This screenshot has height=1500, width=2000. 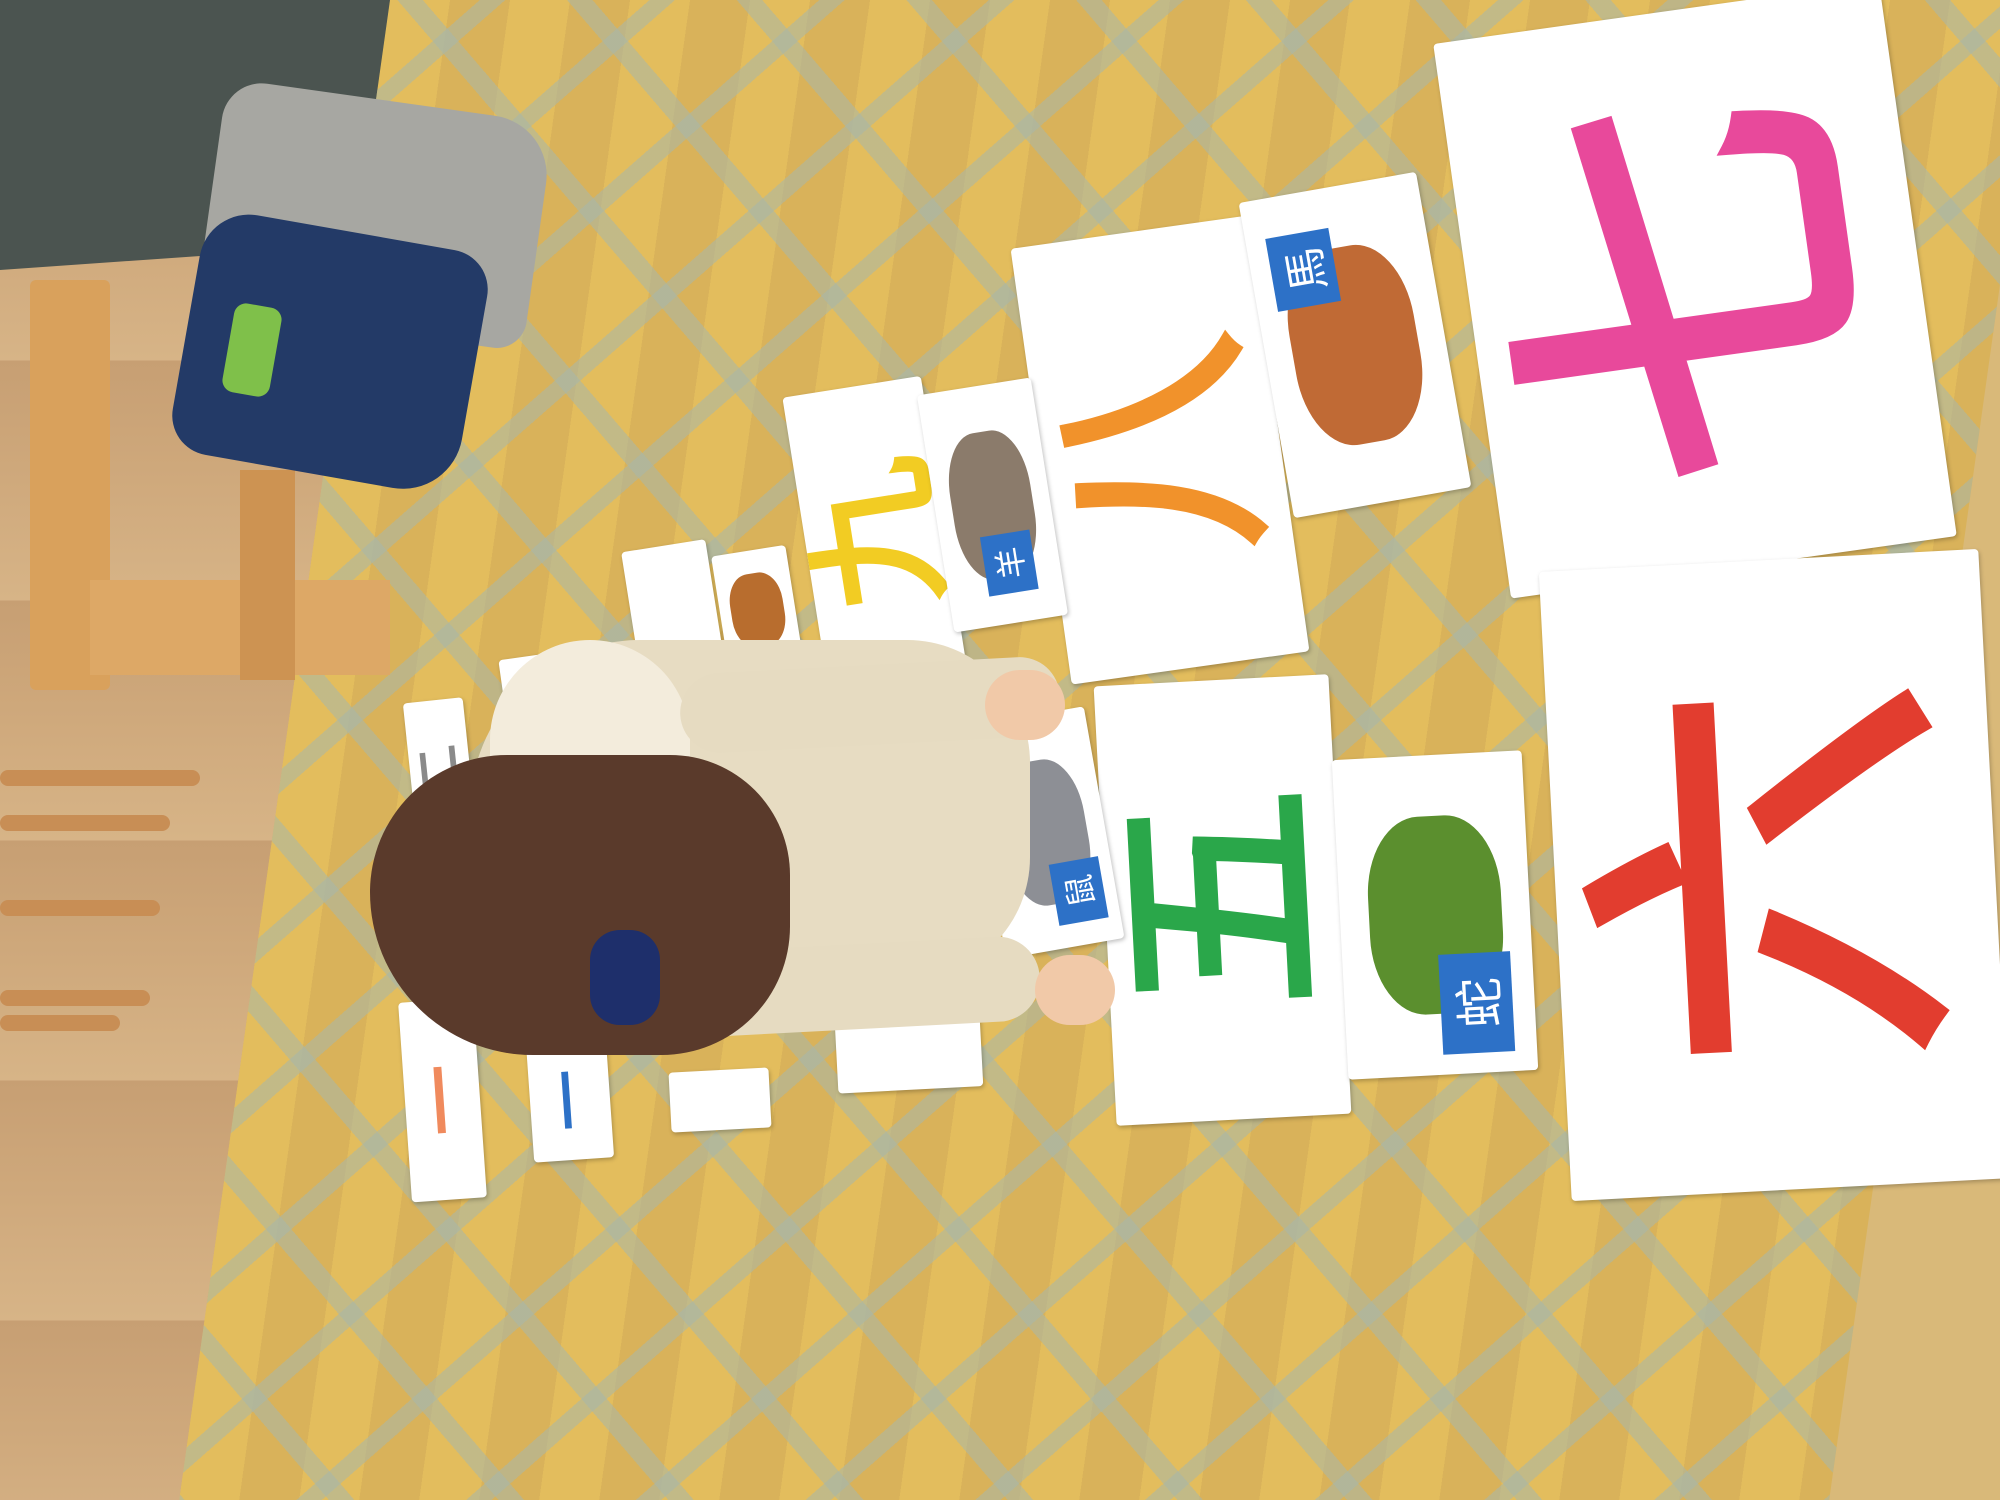 I want to click on card-character: 六, so click(x=1771, y=875).